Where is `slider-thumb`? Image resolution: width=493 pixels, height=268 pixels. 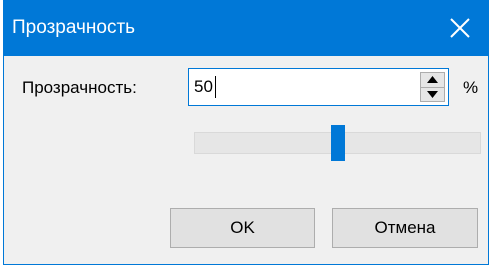
slider-thumb is located at coordinates (338, 143).